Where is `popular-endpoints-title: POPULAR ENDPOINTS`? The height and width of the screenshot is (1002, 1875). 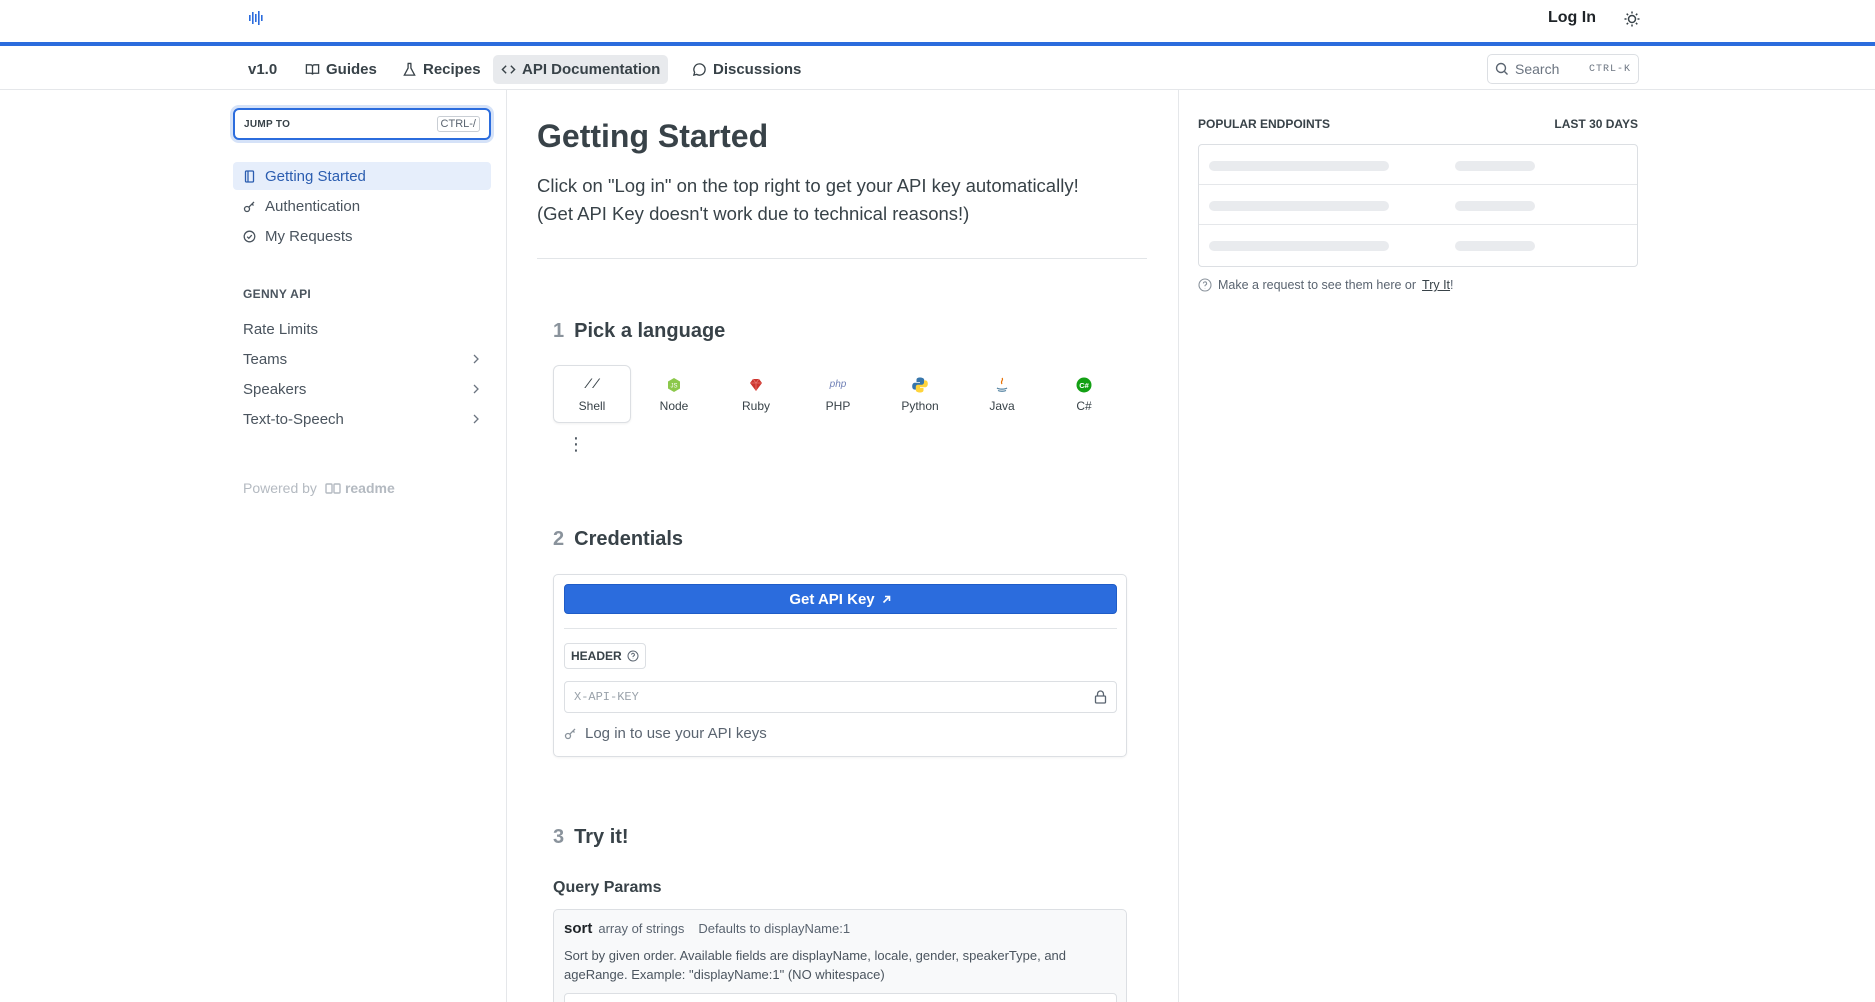 popular-endpoints-title: POPULAR ENDPOINTS is located at coordinates (1264, 124).